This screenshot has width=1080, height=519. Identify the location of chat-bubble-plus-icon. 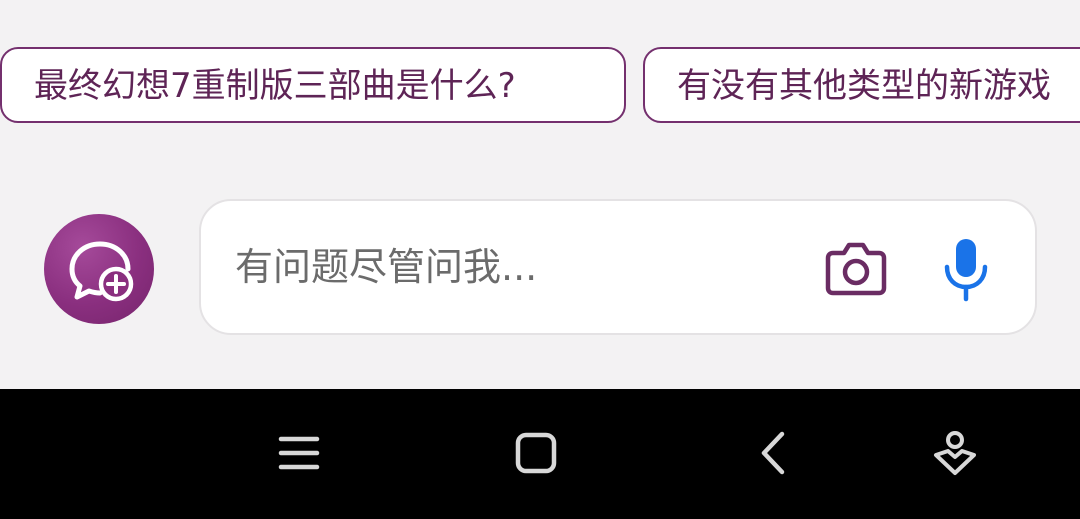
(101, 271).